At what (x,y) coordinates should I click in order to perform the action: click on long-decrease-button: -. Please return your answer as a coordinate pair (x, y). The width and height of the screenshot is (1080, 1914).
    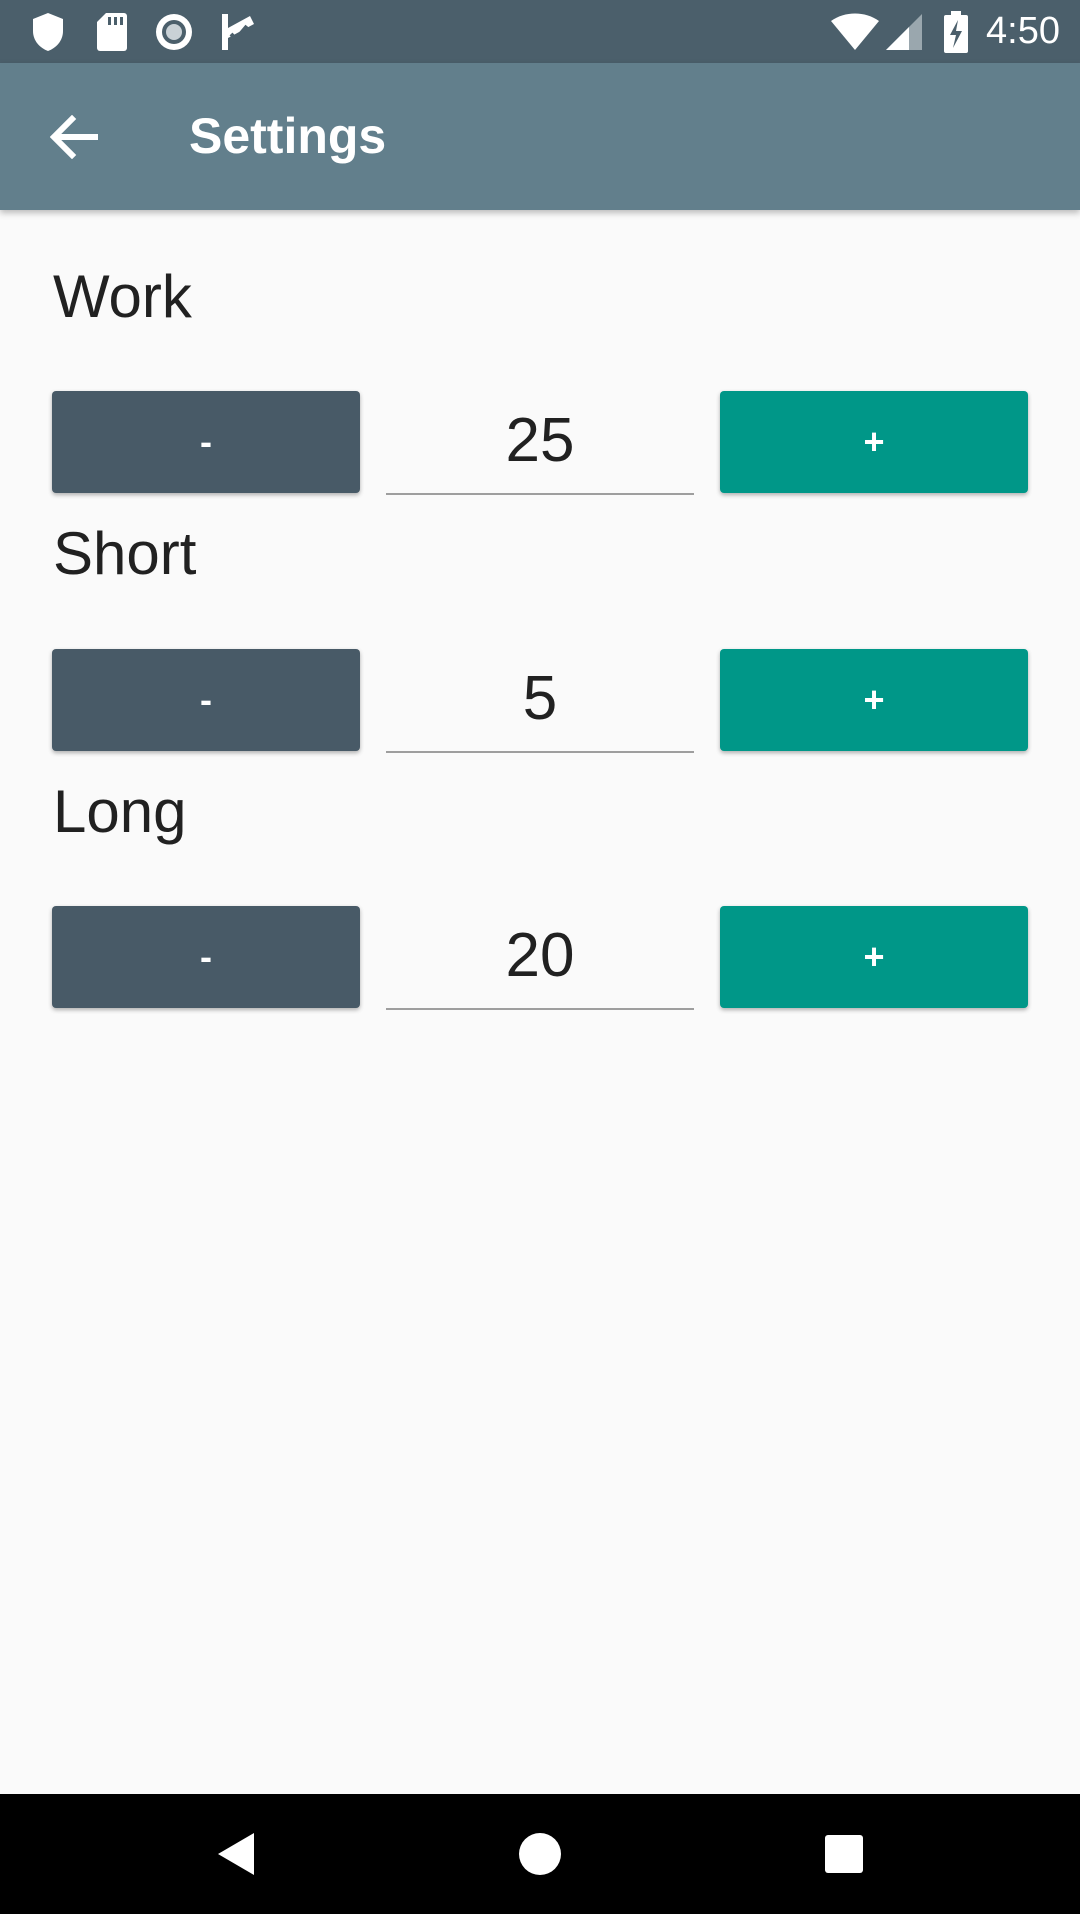
    Looking at the image, I should click on (206, 957).